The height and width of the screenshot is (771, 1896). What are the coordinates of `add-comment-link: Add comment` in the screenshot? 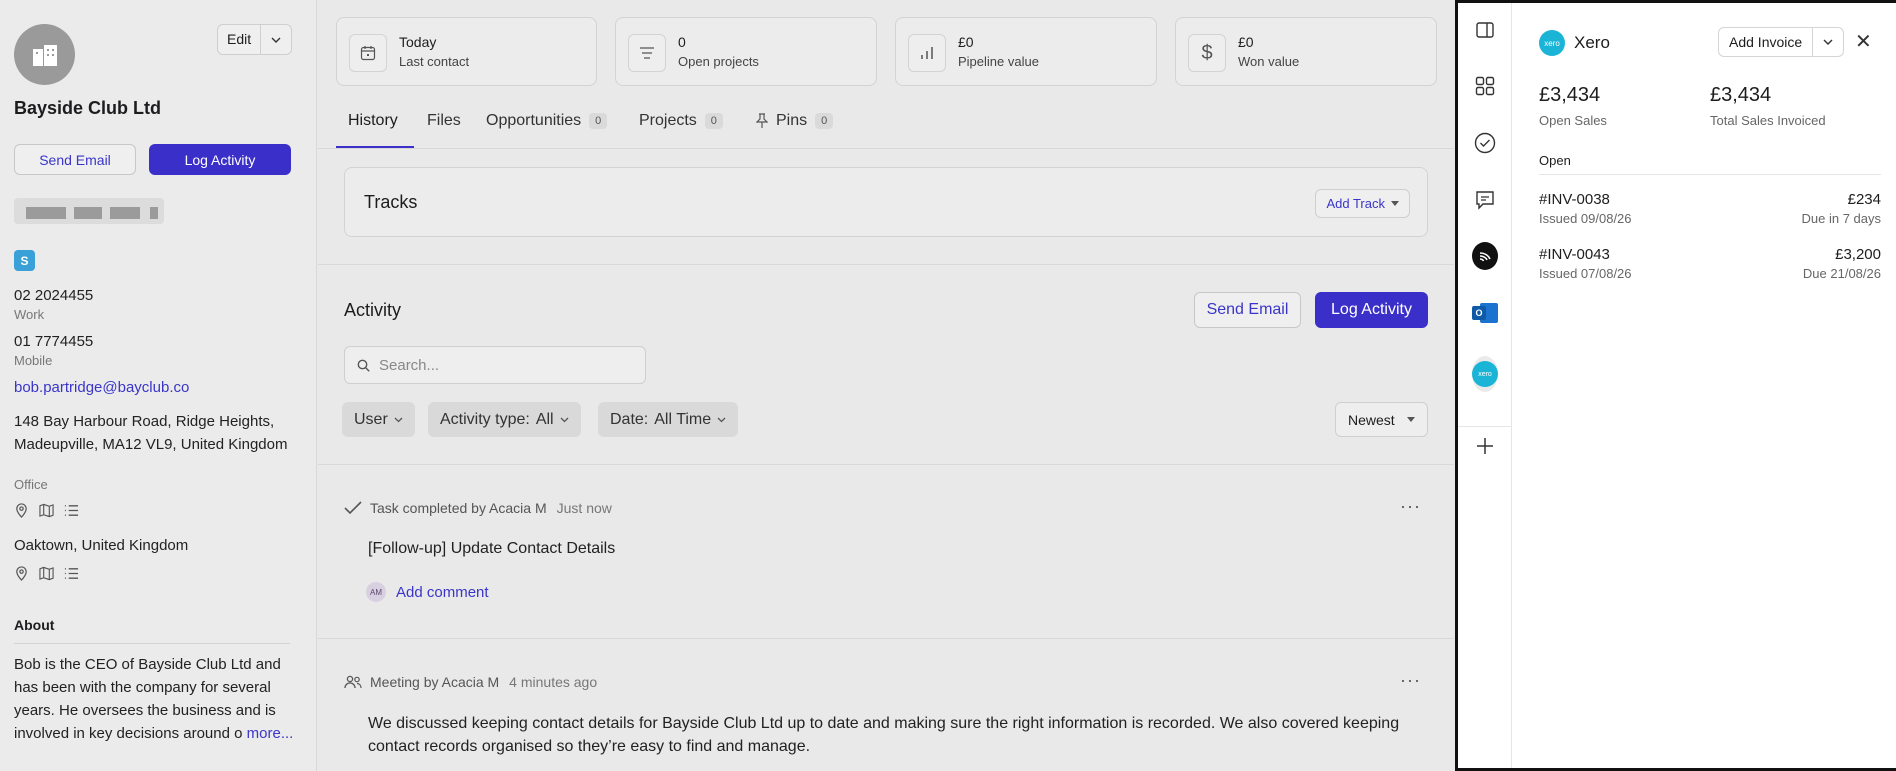 It's located at (442, 592).